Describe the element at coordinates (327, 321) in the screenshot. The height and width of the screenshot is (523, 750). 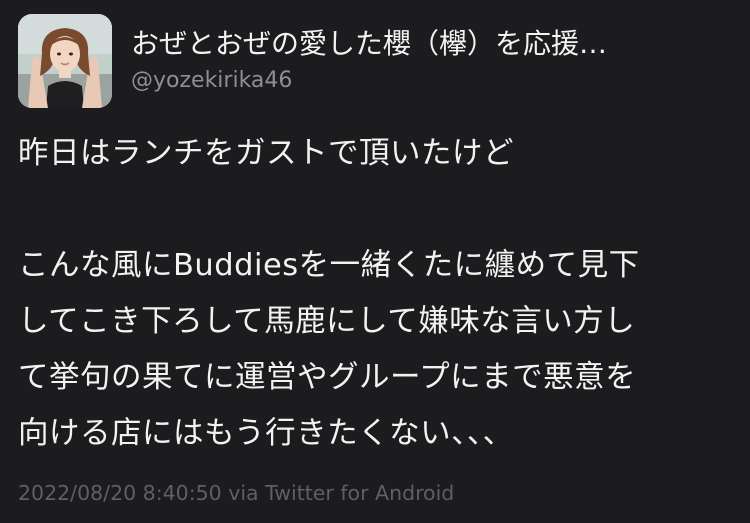
I see `tweet-line: してこき下ろして馬鹿にして嫌味な言い方し` at that location.